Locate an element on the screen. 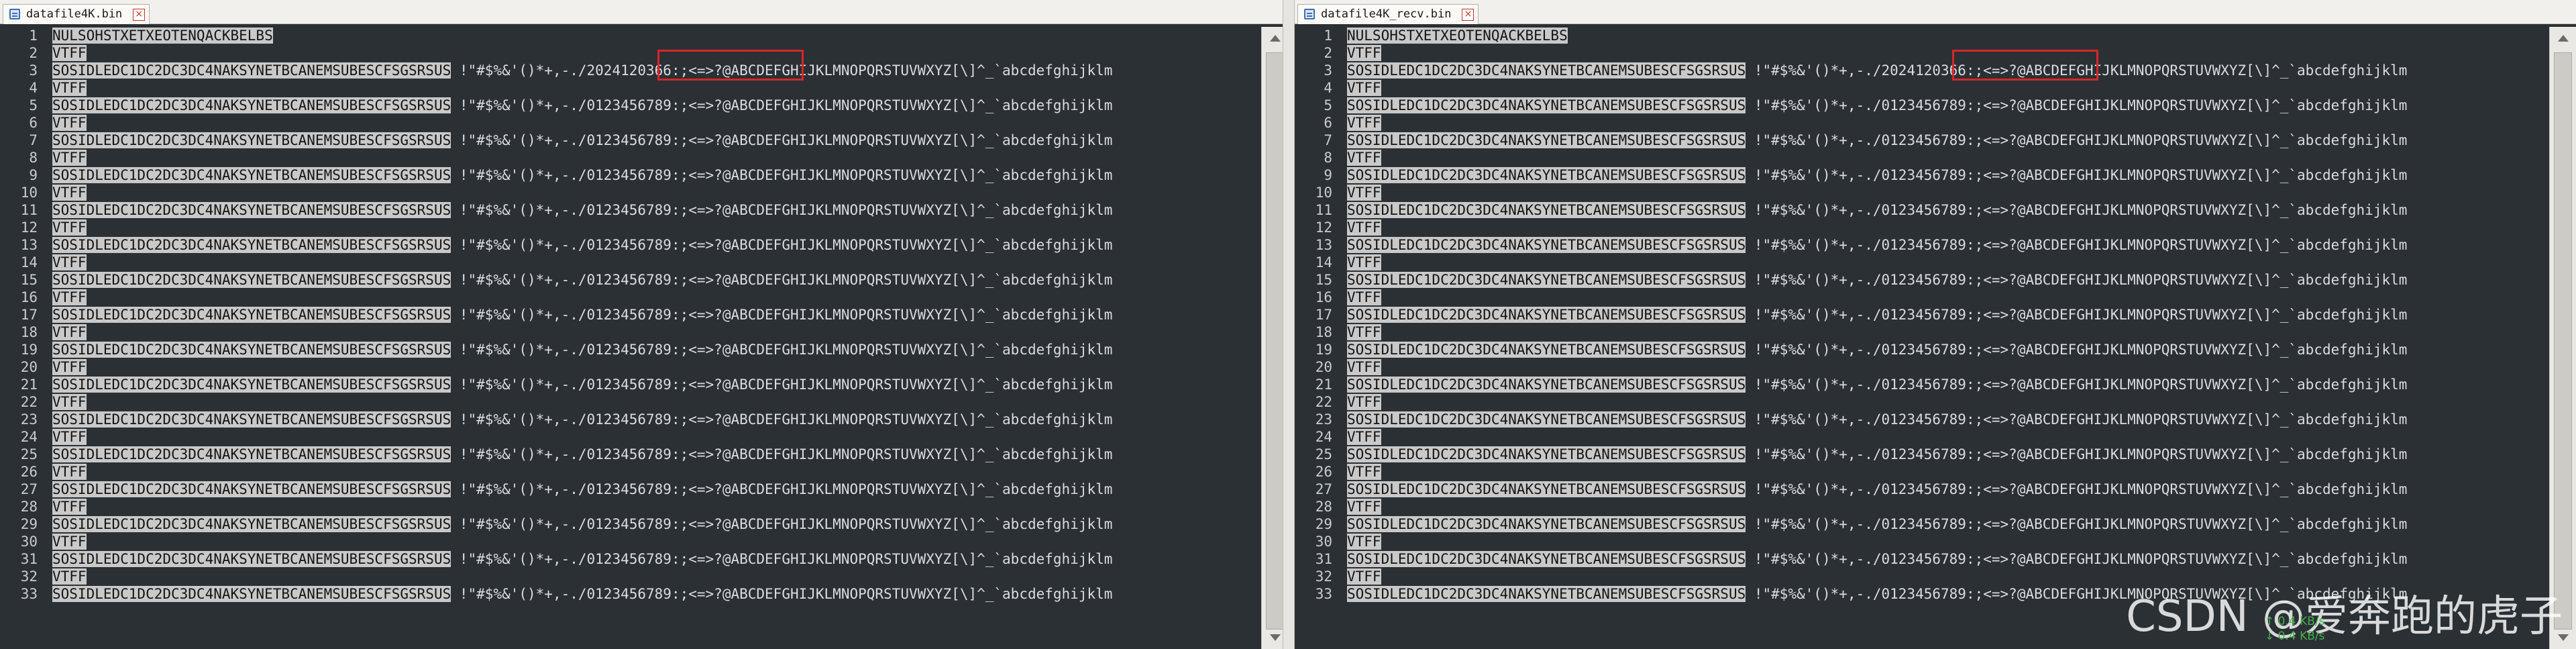  line-number: 24 is located at coordinates (1323, 437).